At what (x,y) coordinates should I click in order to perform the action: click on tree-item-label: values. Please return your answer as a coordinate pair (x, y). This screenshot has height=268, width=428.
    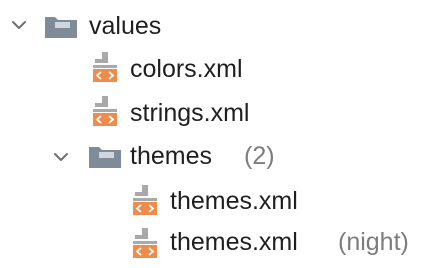
    Looking at the image, I should click on (125, 26).